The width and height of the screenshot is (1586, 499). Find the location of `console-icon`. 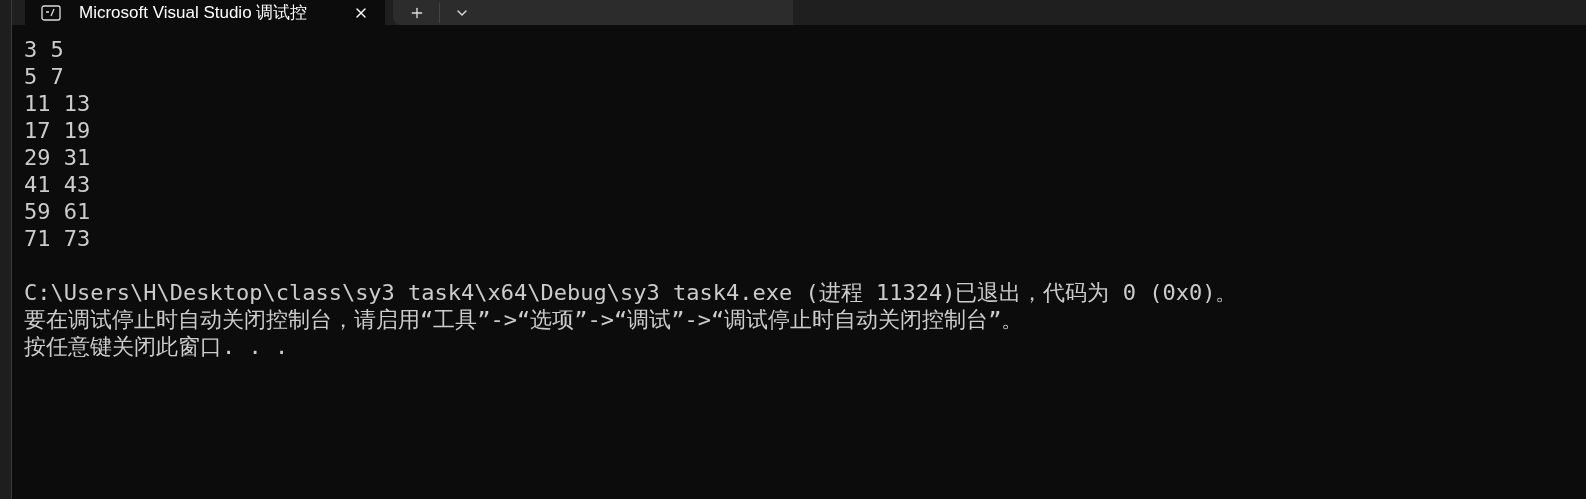

console-icon is located at coordinates (51, 12).